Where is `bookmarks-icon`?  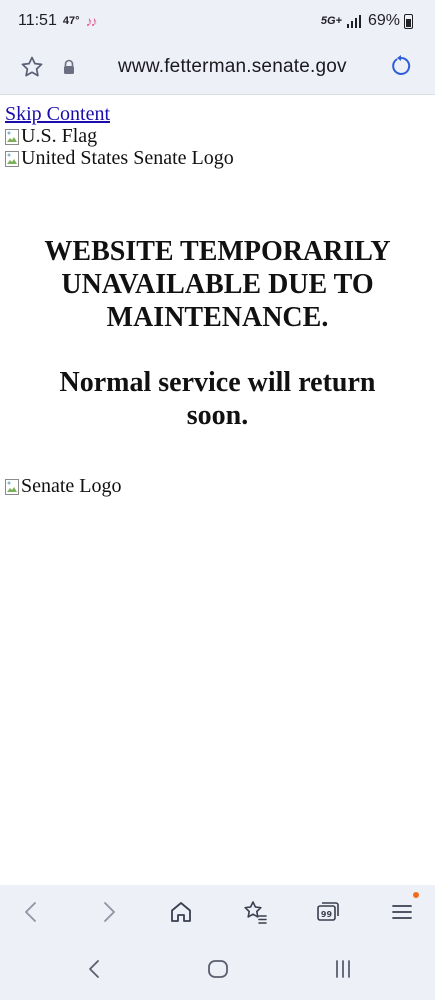
bookmarks-icon is located at coordinates (255, 912).